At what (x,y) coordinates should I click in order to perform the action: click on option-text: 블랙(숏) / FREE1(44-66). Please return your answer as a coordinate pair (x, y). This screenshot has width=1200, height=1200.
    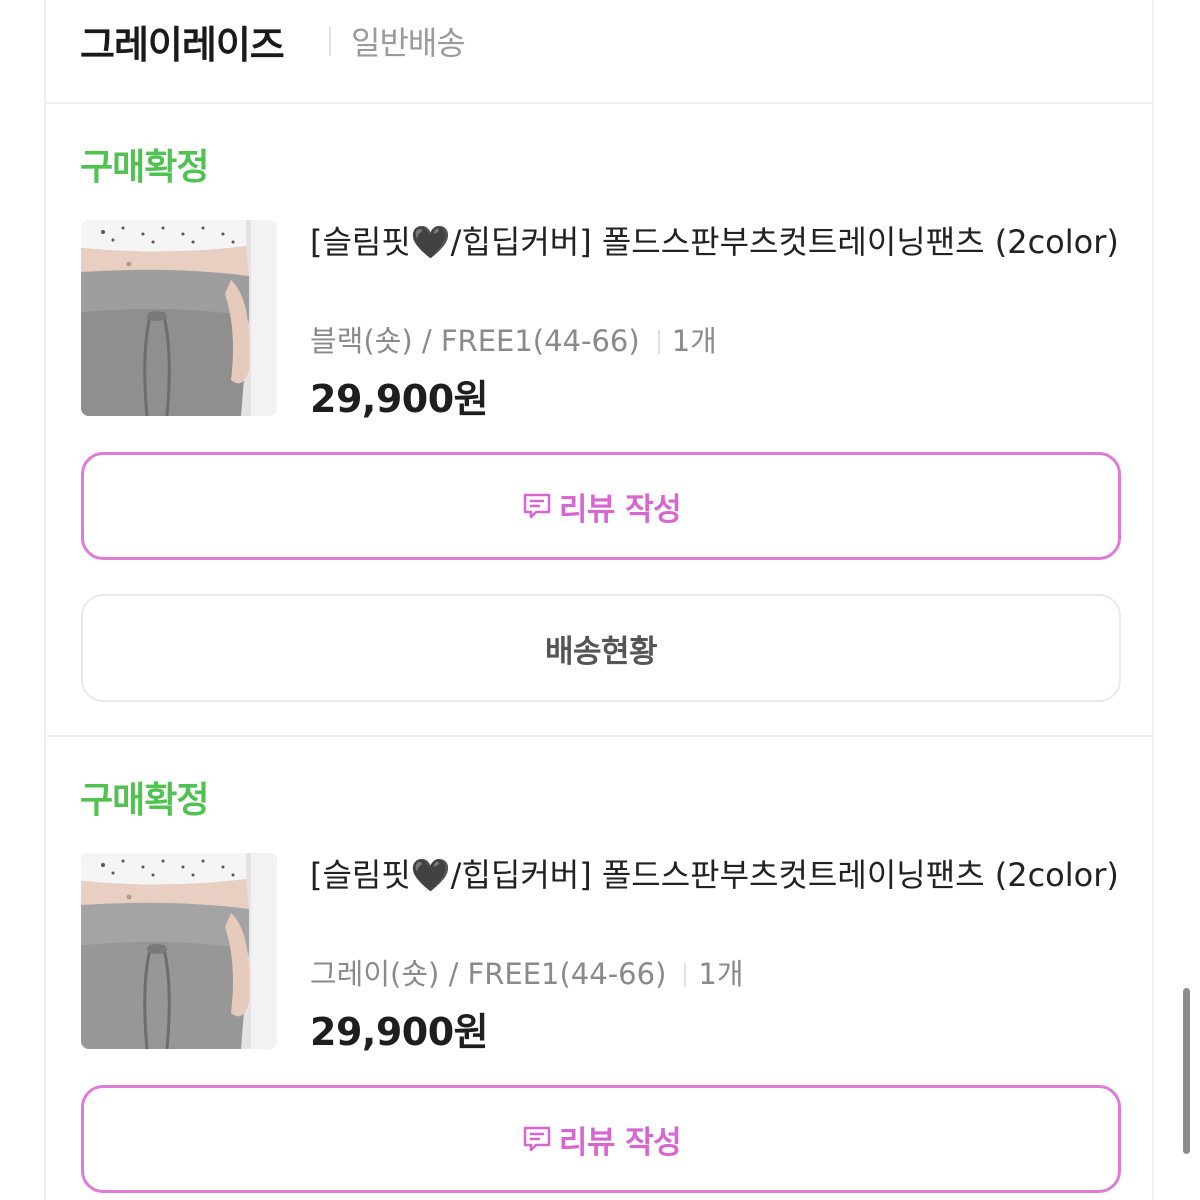
    Looking at the image, I should click on (475, 341).